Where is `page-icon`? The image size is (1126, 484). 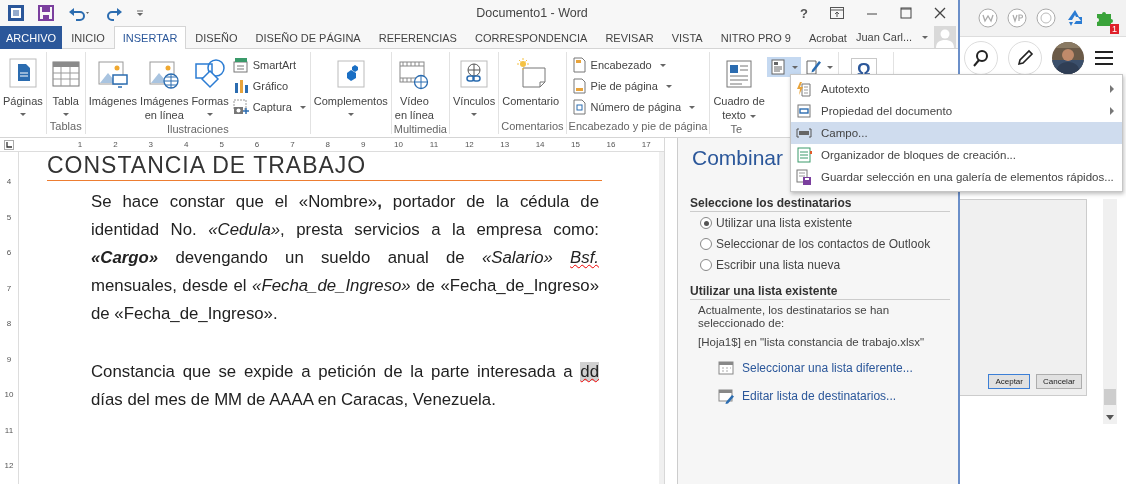 page-icon is located at coordinates (22, 74).